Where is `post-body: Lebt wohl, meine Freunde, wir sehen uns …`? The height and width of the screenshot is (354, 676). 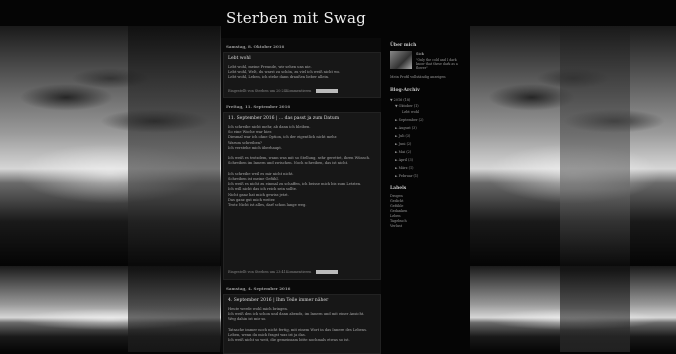 post-body: Lebt wohl, meine Freunde, wir sehen uns … is located at coordinates (284, 72).